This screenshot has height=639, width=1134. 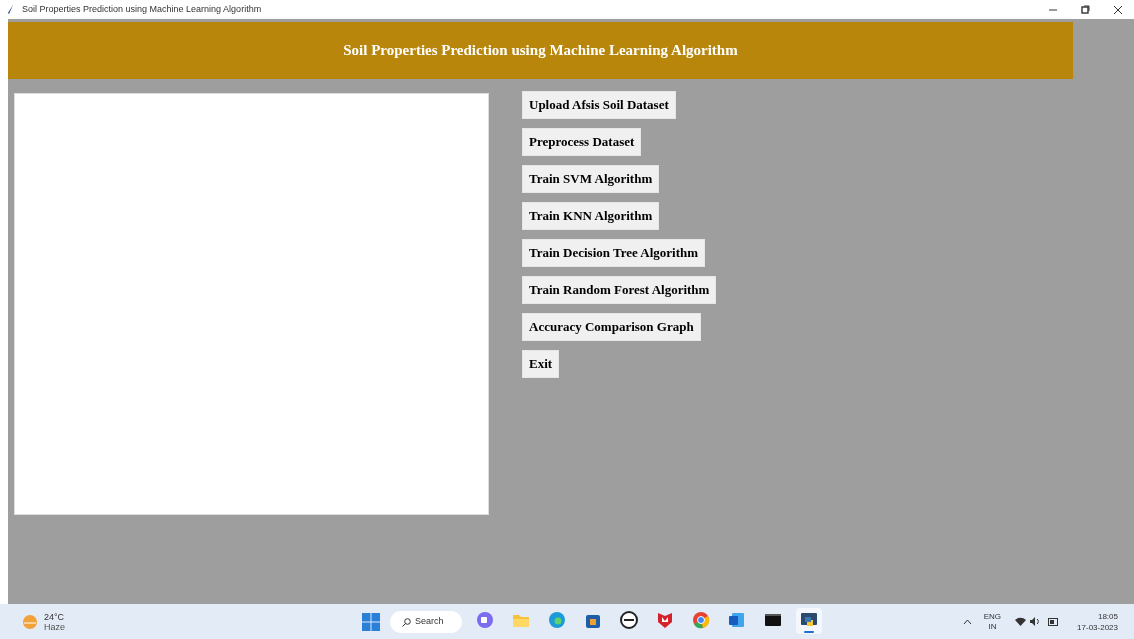 I want to click on action-button: Train SVM Algorithm, so click(x=591, y=179).